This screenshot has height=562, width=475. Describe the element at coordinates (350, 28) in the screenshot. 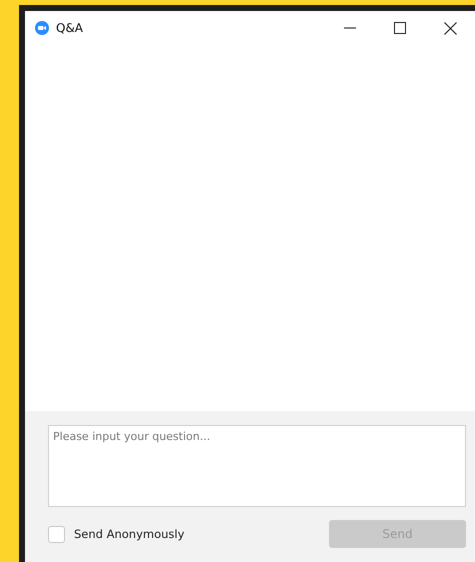

I see `minimize-icon` at that location.